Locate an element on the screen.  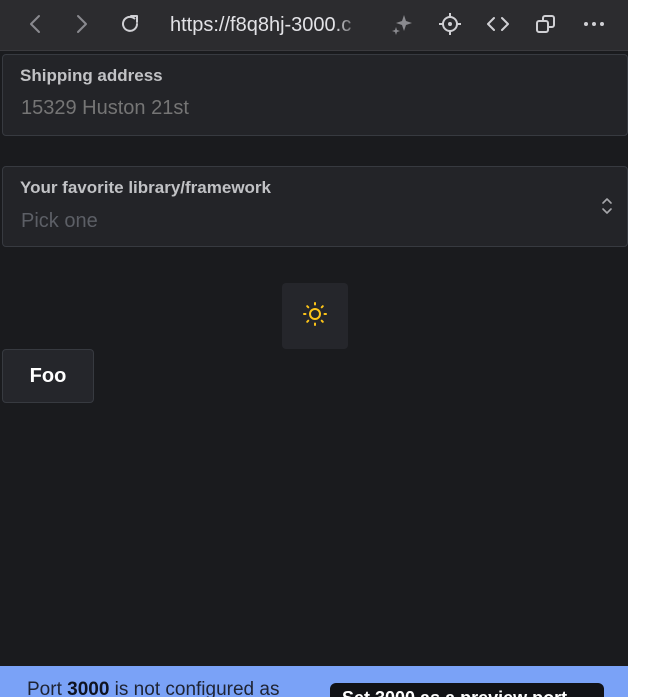
shipping-address-input is located at coordinates (301, 108).